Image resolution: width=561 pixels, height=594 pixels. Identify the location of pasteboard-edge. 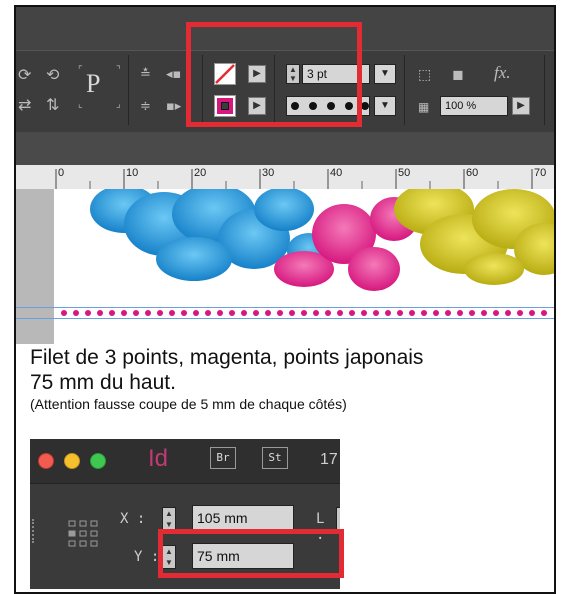
(35, 266).